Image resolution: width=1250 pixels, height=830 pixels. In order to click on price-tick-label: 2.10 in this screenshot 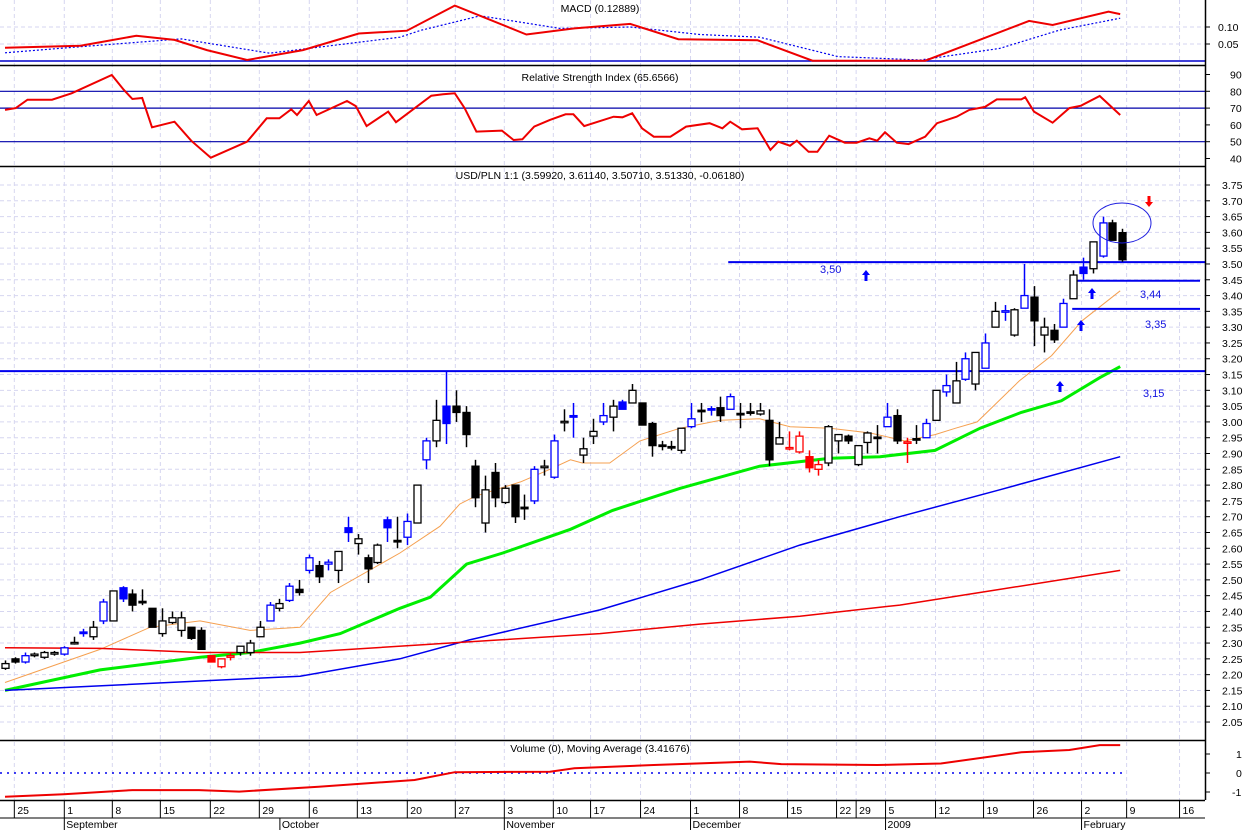, I will do `click(1232, 707)`.